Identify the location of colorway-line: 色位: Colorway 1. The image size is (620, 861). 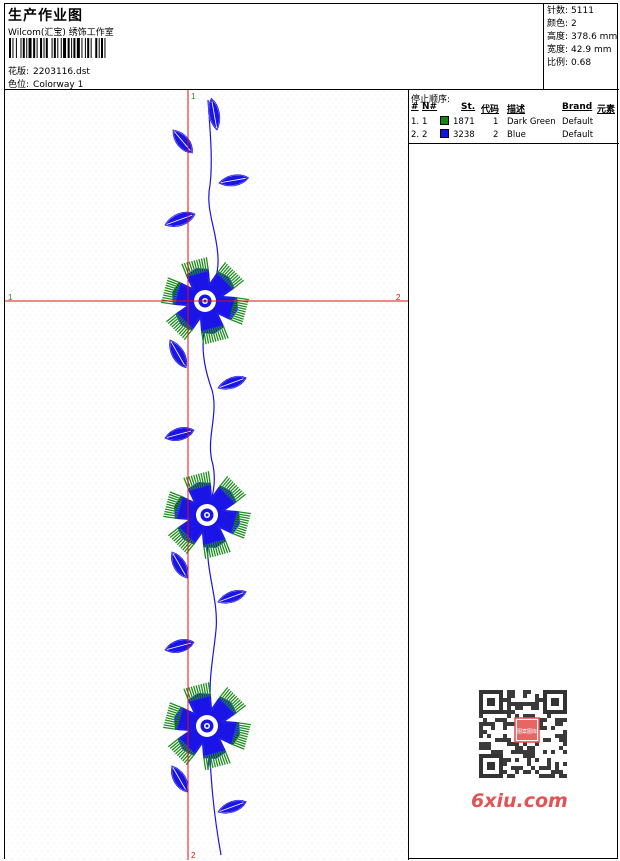
(45, 83).